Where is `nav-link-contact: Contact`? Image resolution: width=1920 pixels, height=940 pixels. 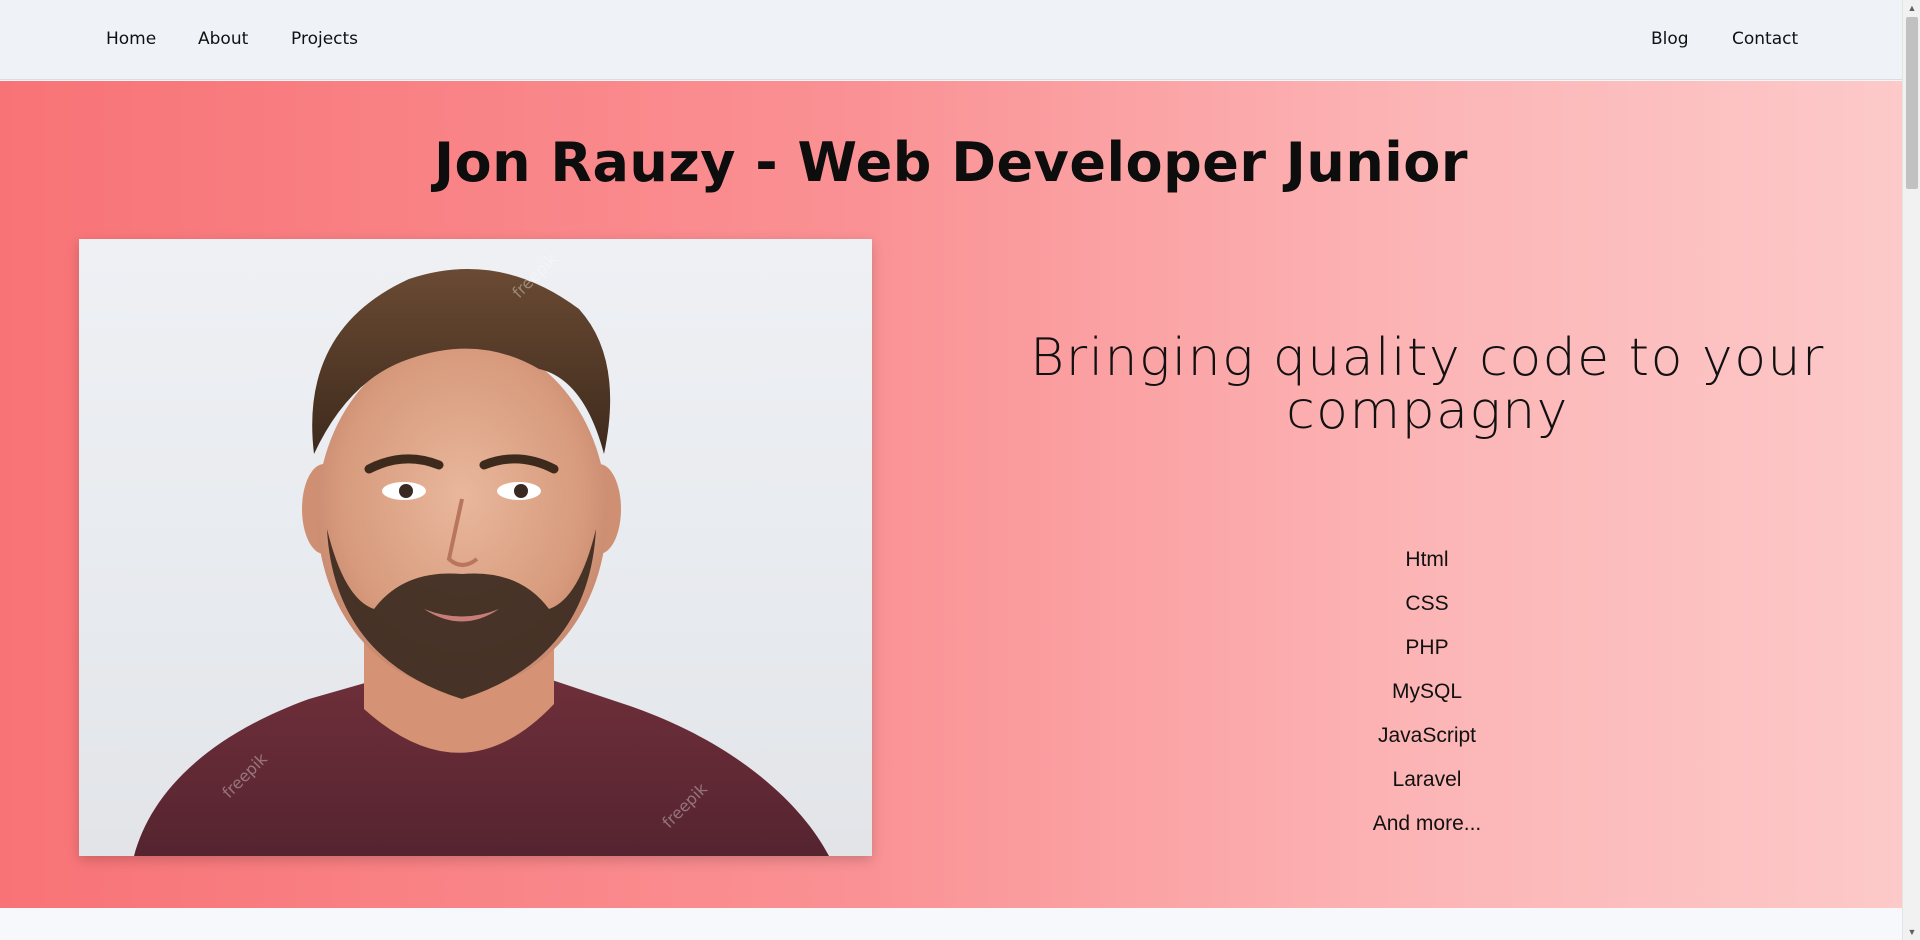
nav-link-contact: Contact is located at coordinates (1765, 39).